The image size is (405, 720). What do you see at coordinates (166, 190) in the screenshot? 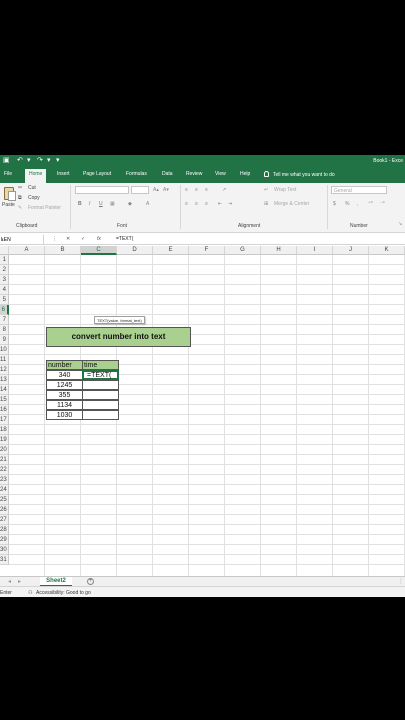
I see `decrease-font-icon: A▾` at bounding box center [166, 190].